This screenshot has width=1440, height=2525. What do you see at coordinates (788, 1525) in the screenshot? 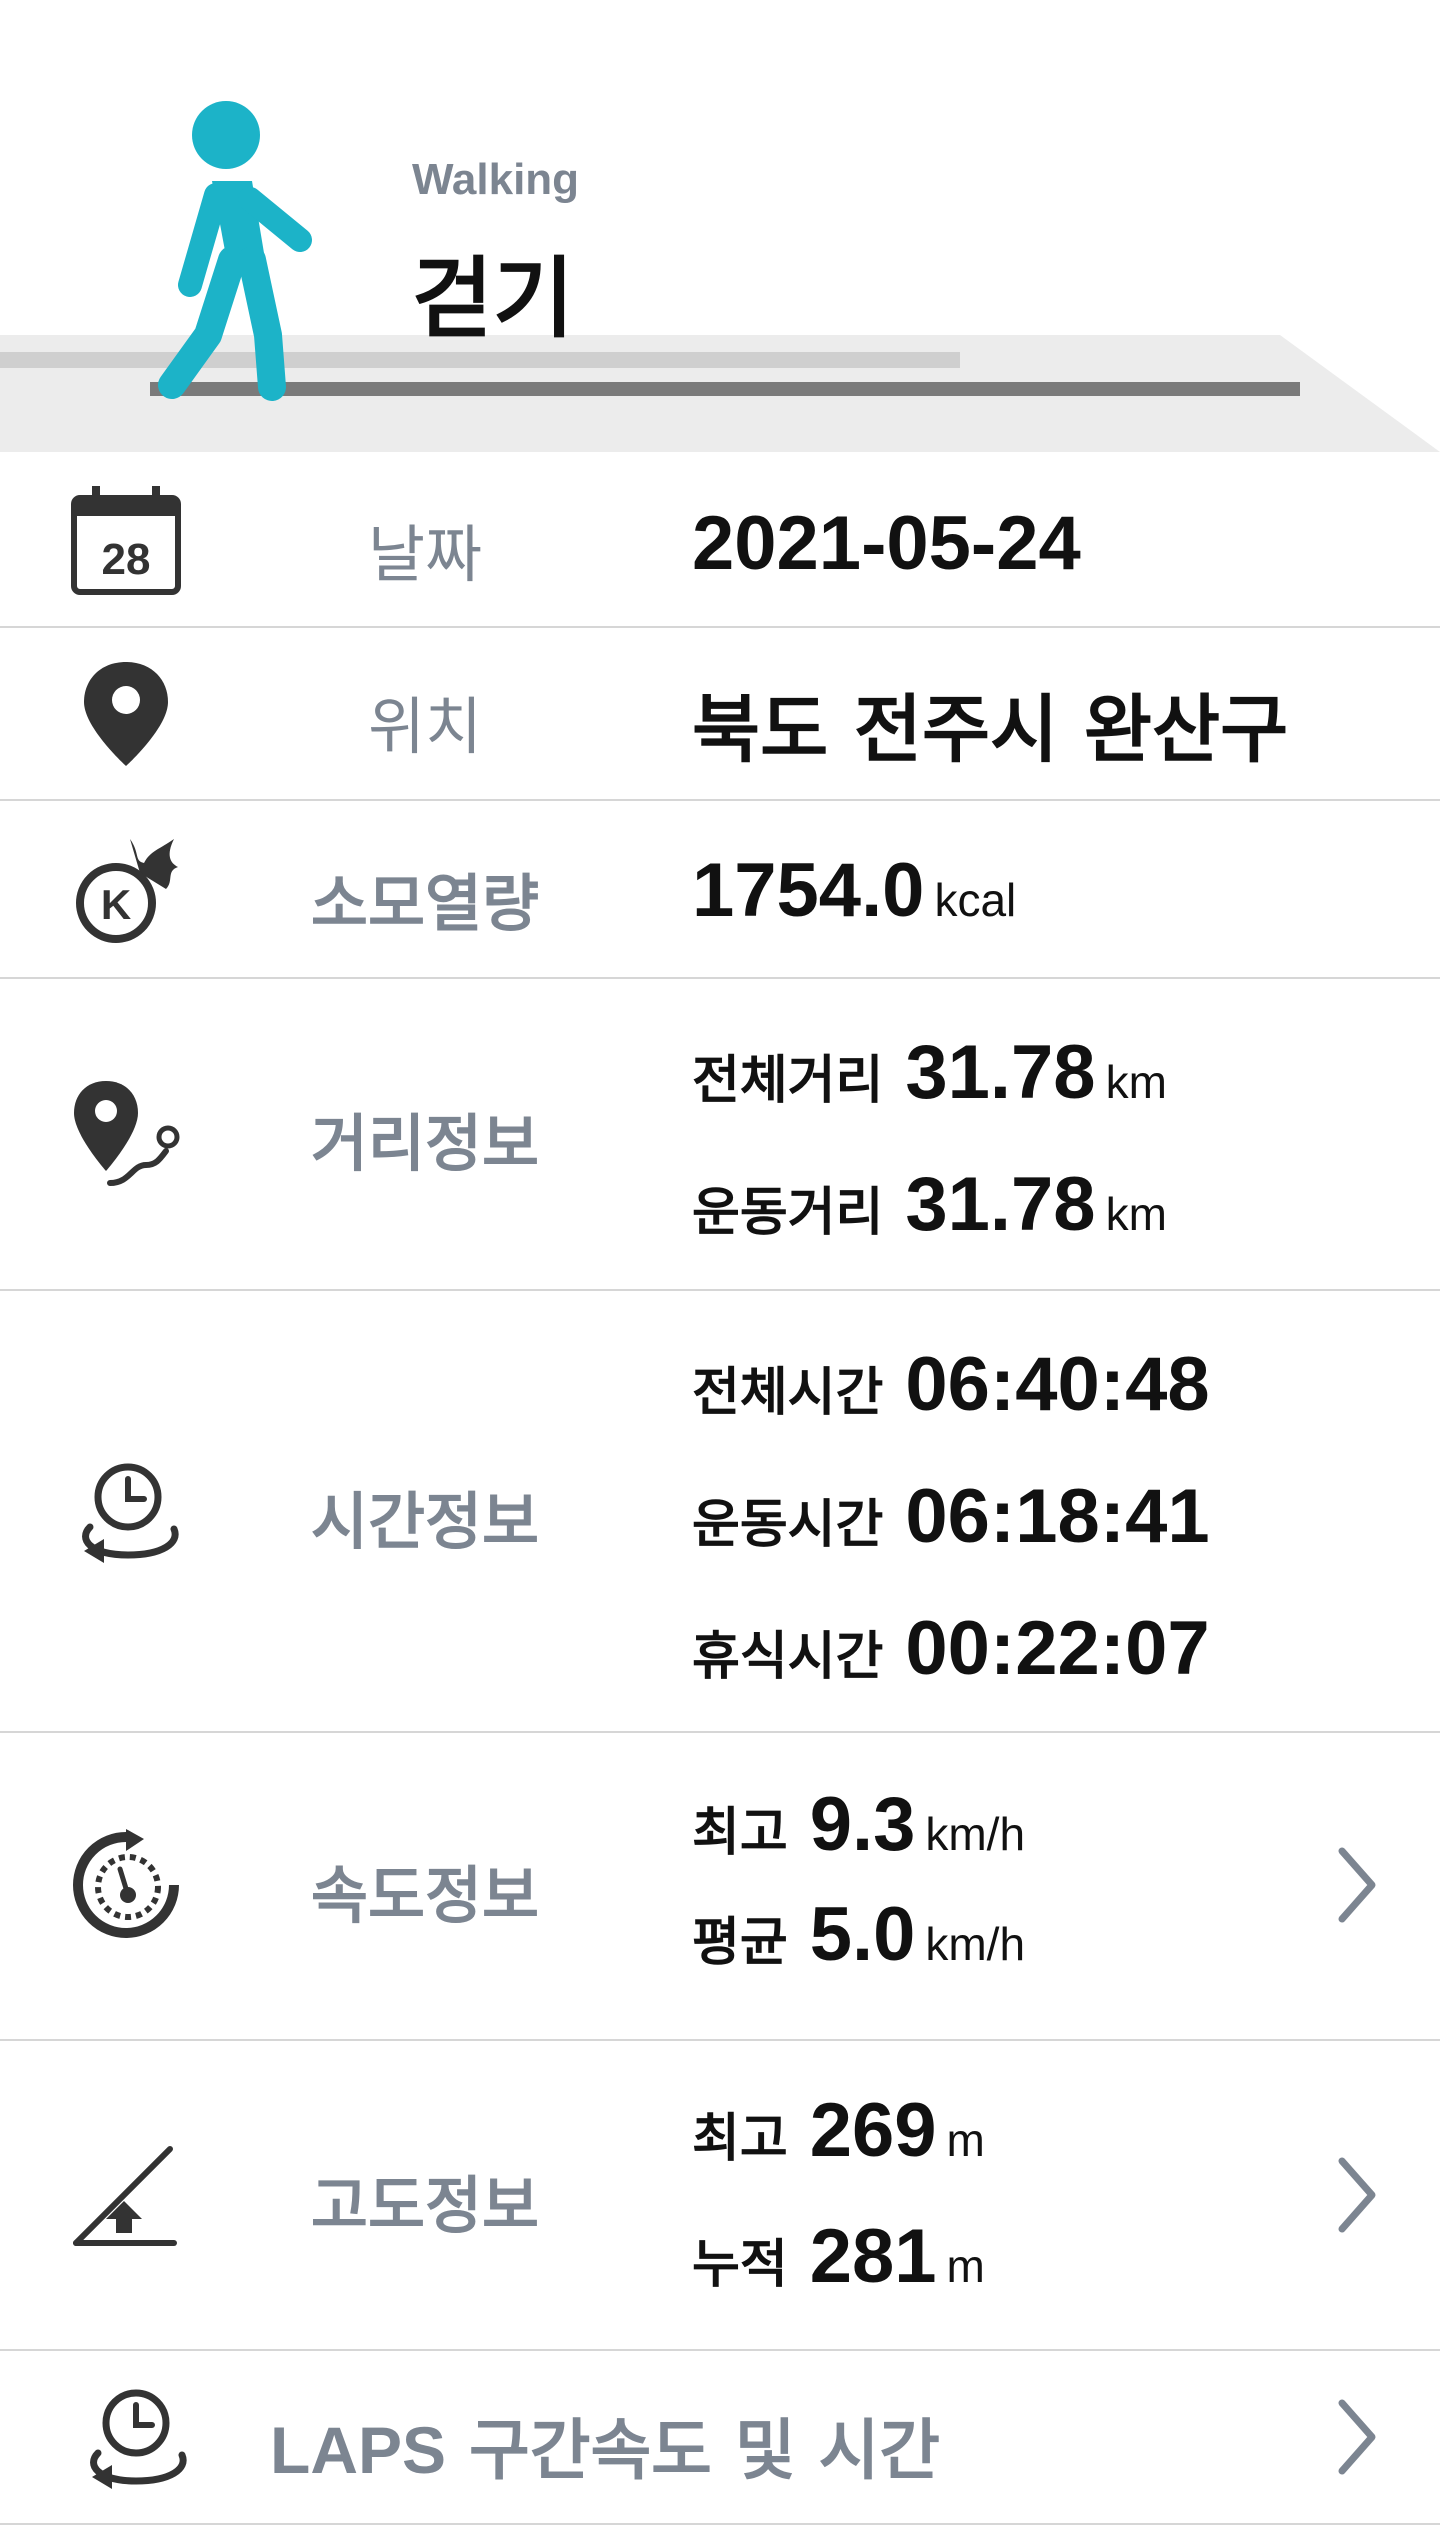
I see `exercise-time-label: 운동시간` at bounding box center [788, 1525].